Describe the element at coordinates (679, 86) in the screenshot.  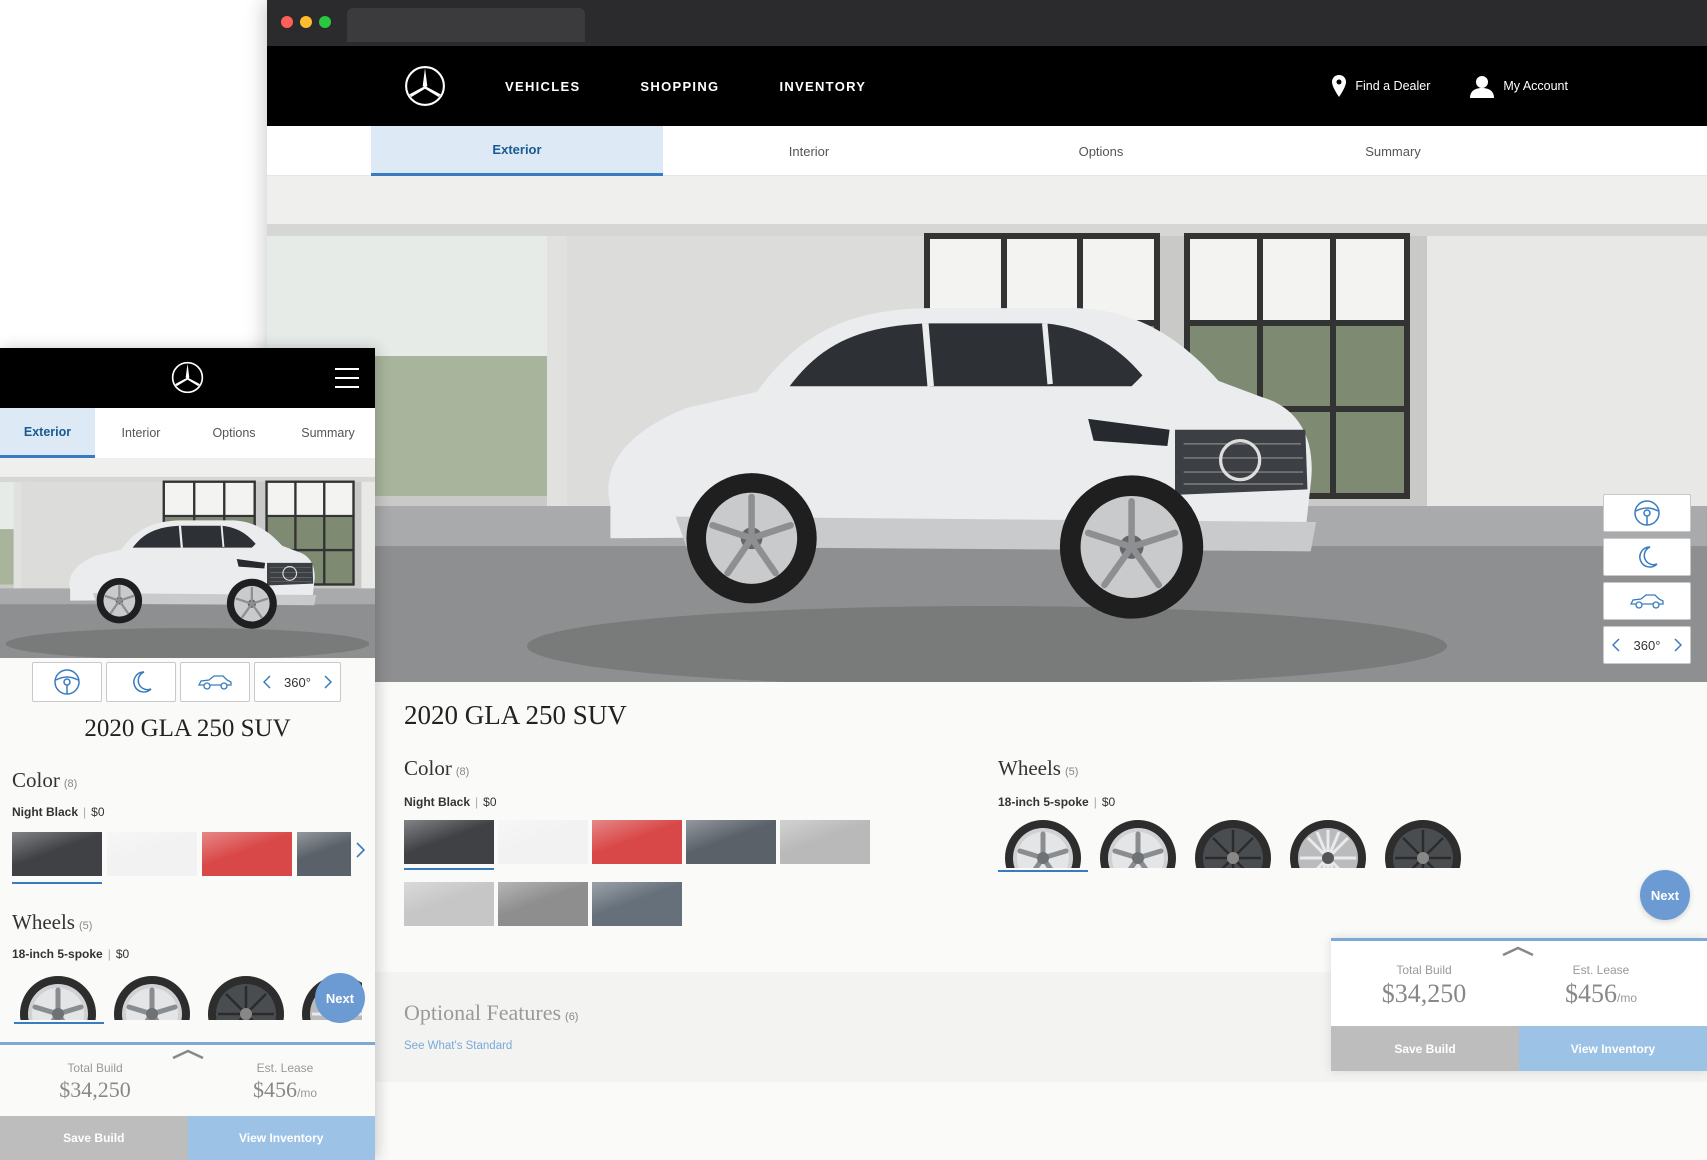
I see `nav-shopping: SHOPPING` at that location.